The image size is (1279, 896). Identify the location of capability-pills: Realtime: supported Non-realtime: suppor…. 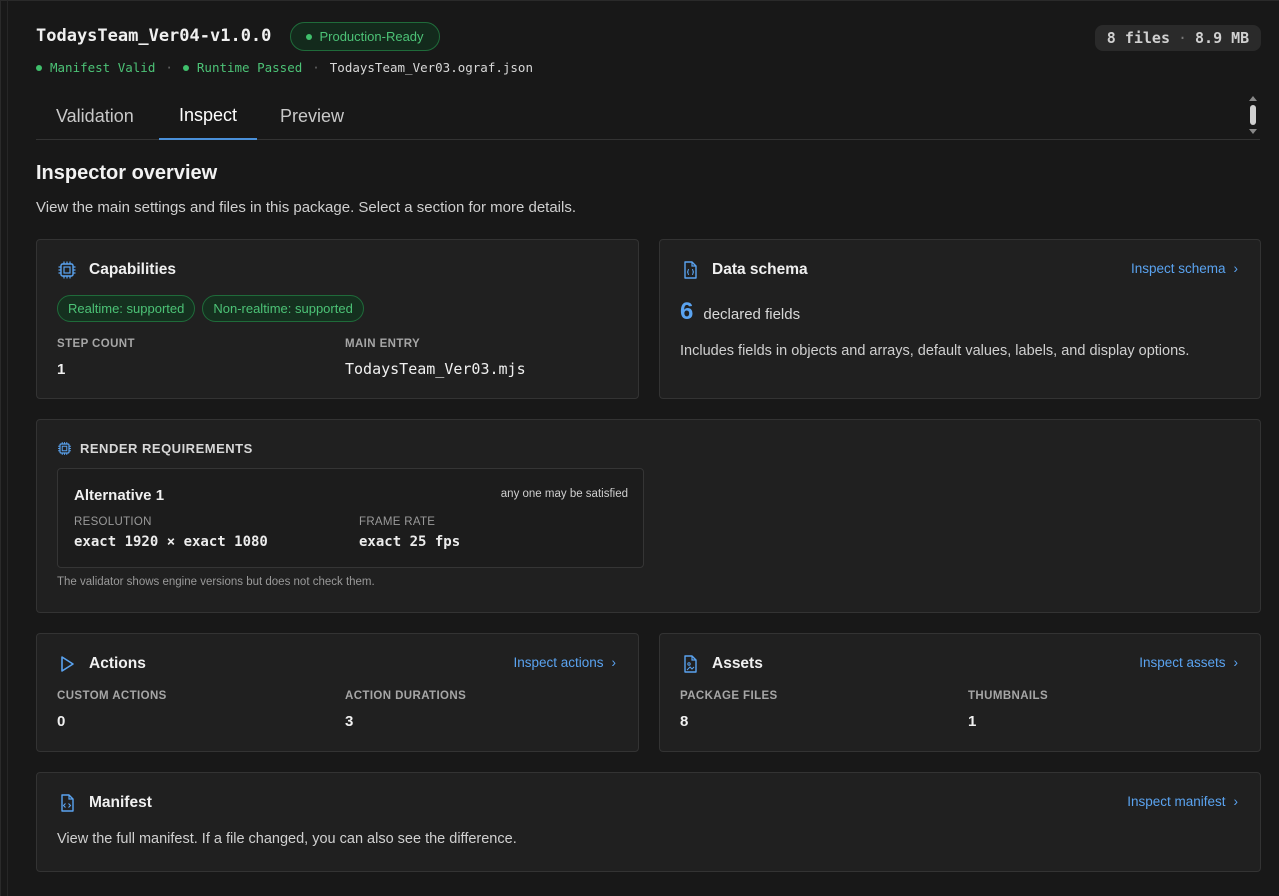
(210, 308).